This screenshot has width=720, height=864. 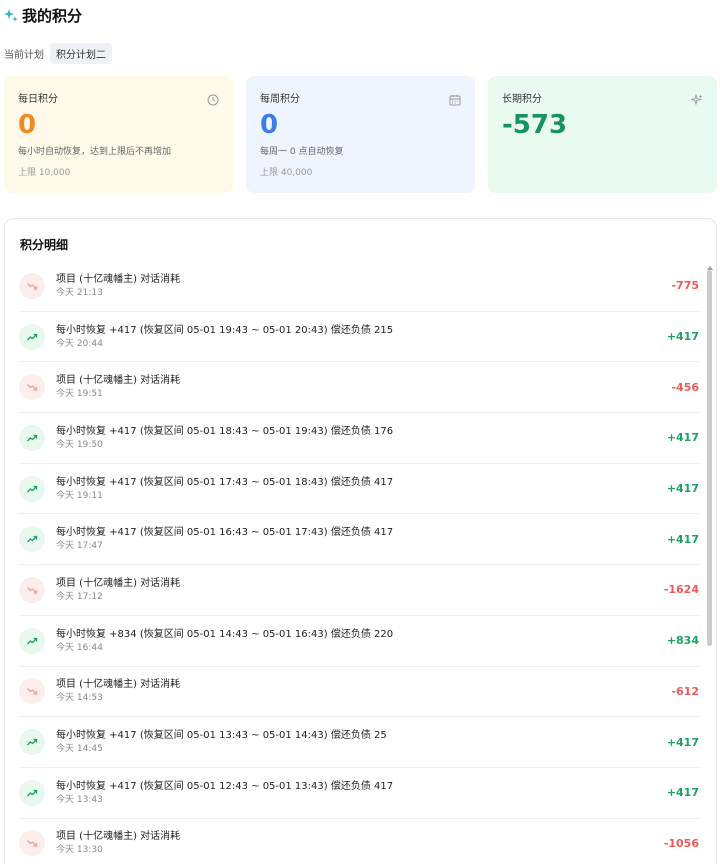 I want to click on row-text: 项目 (十亿魂幡主) 对话消耗 今天 17:12, so click(x=360, y=590).